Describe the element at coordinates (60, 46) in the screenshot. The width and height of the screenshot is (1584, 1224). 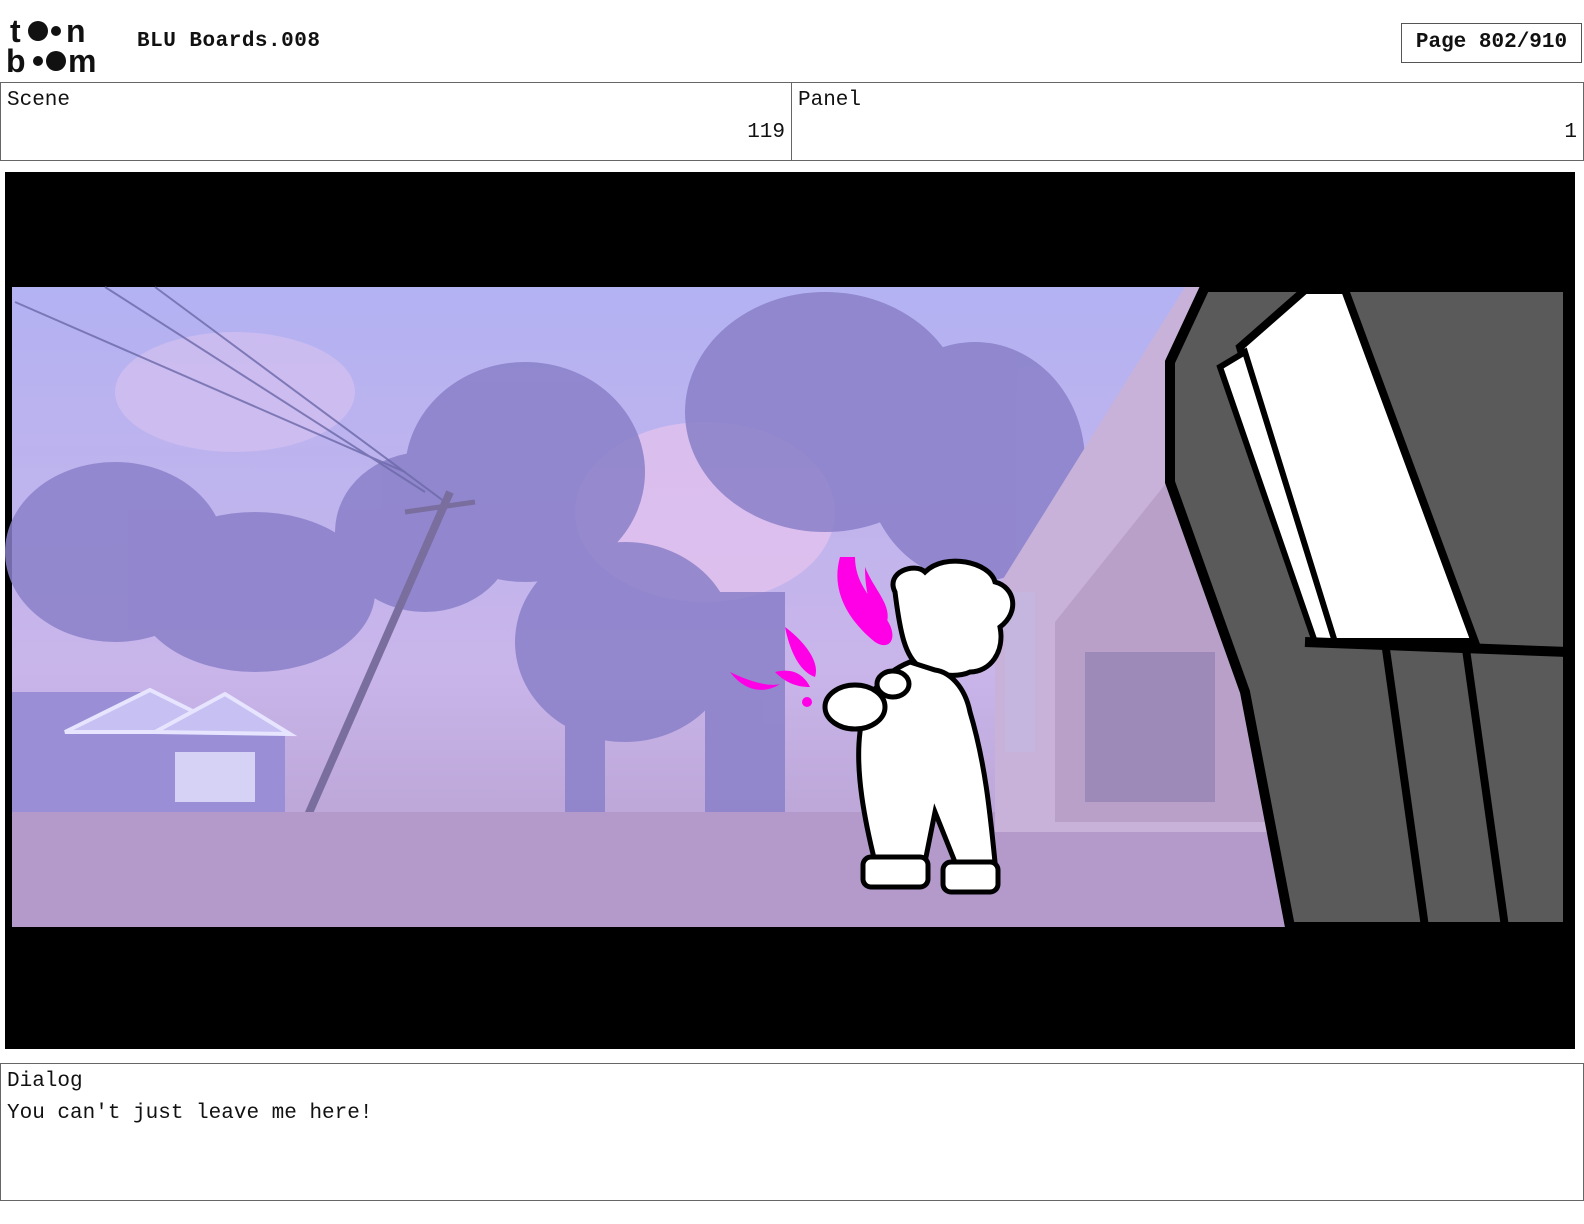
I see `toon-boom-logo: t n b m` at that location.